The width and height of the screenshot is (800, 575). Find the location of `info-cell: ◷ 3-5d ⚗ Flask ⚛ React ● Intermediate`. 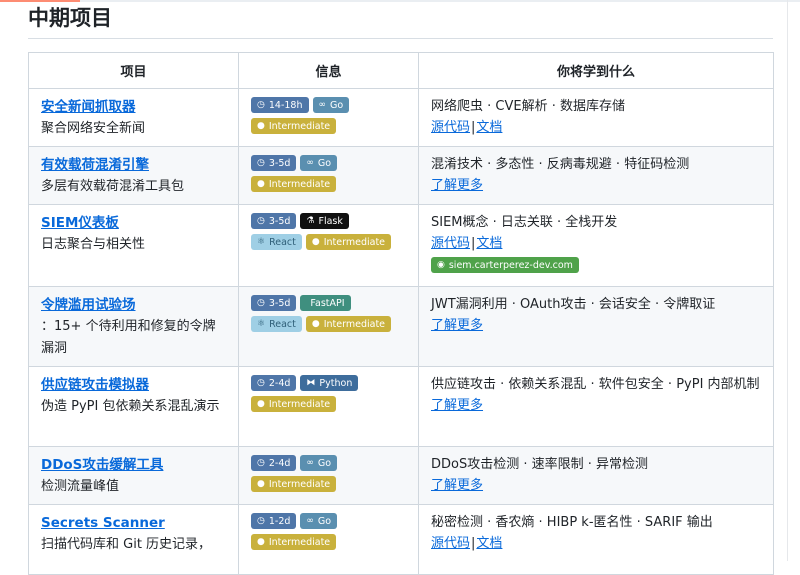

info-cell: ◷ 3-5d ⚗ Flask ⚛ React ● Intermediate is located at coordinates (328, 245).